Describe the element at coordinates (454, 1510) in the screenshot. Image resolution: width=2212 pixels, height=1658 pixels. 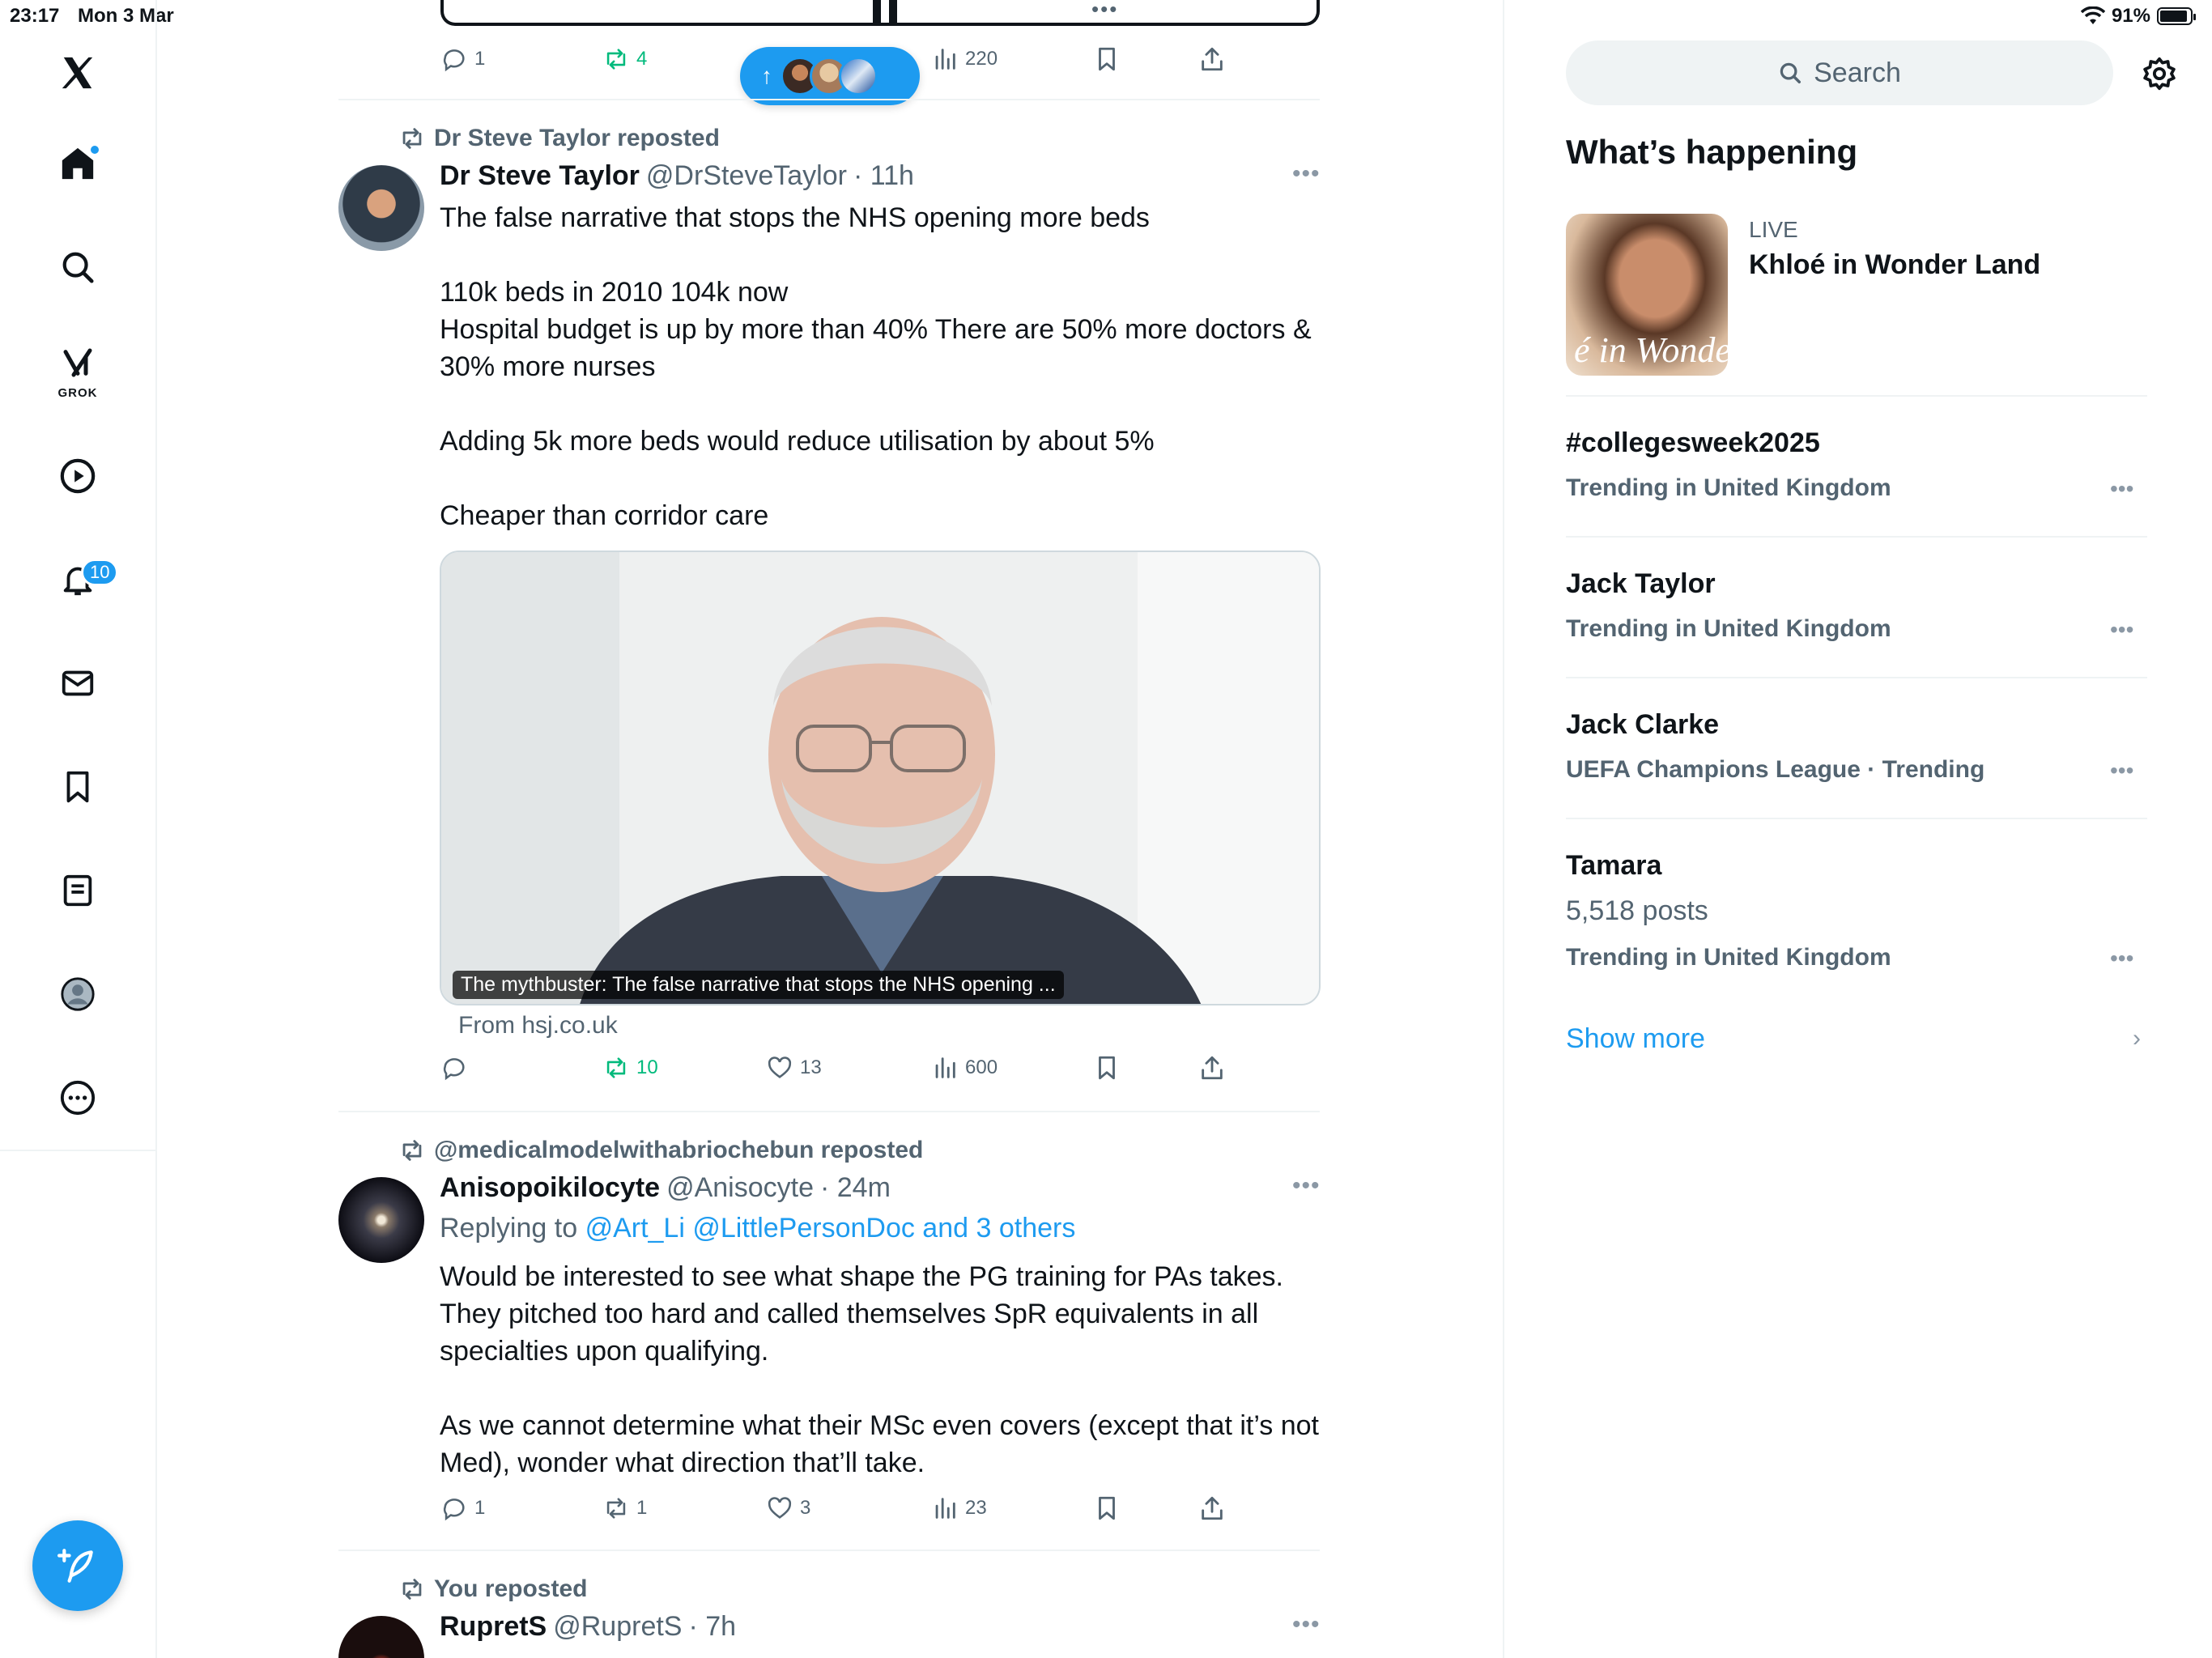
I see `reply-icon` at that location.